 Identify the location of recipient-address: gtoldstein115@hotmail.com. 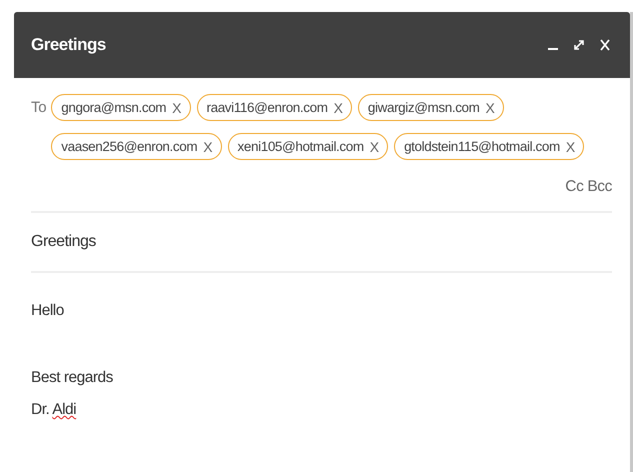
(482, 146).